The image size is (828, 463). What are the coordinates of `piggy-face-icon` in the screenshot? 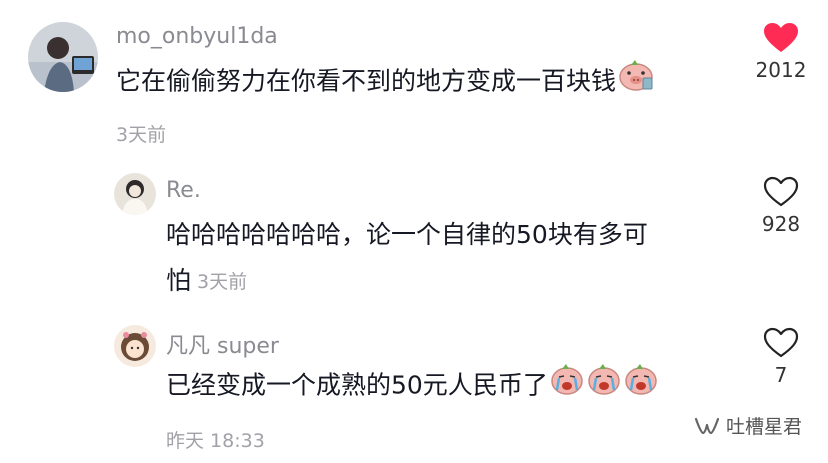 It's located at (636, 82).